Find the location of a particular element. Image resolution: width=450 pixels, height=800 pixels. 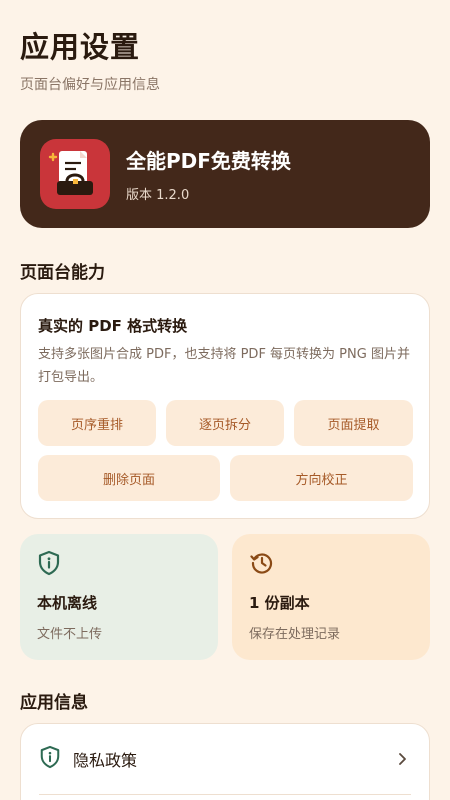

page-title: 应用设置 is located at coordinates (80, 47).